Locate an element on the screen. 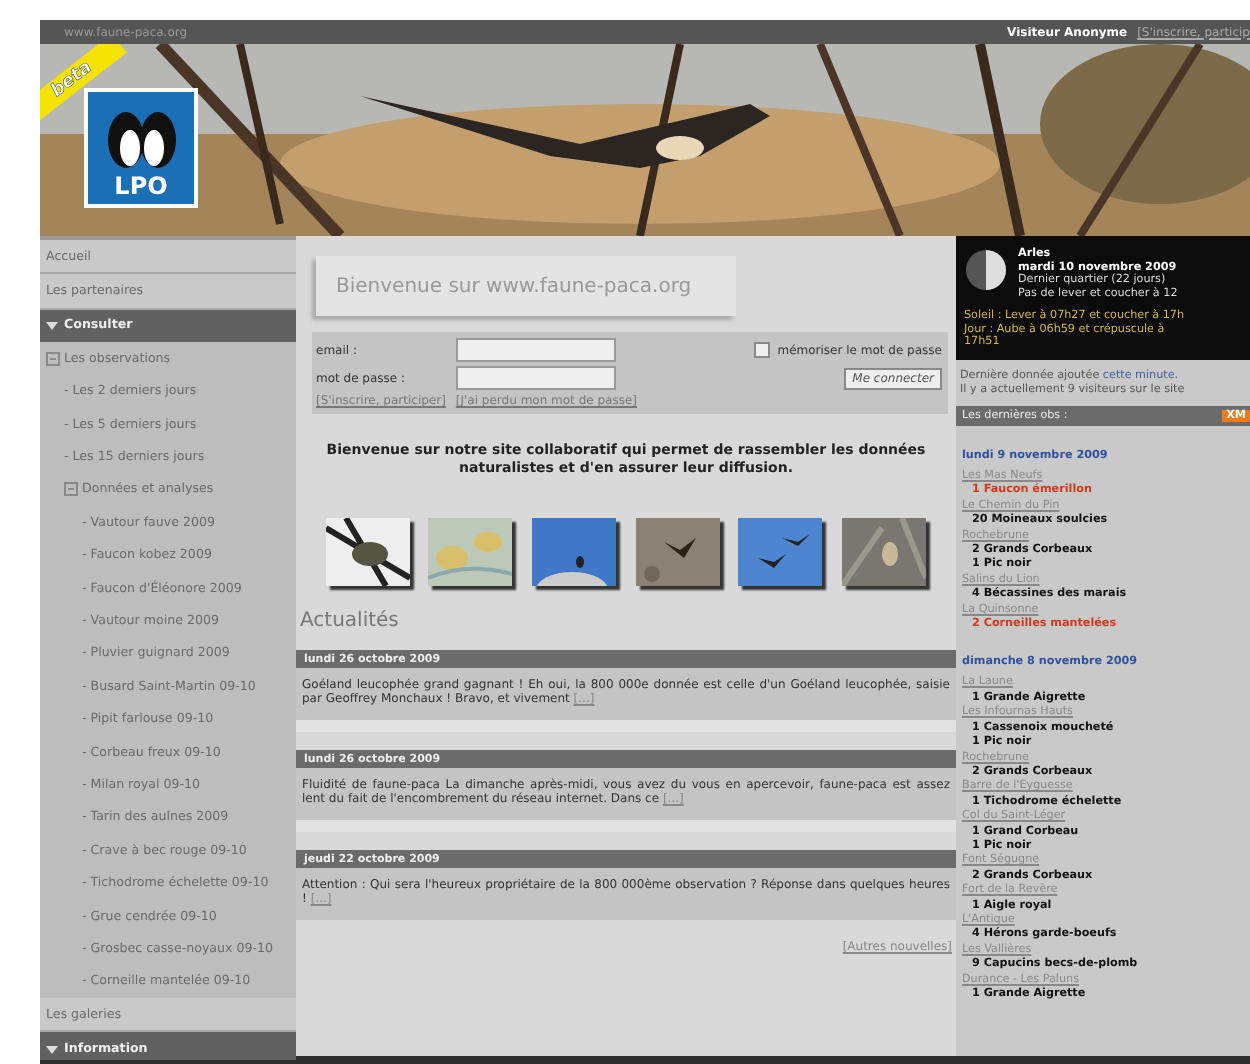 The width and height of the screenshot is (1250, 1064). section-title: Actualités is located at coordinates (350, 621).